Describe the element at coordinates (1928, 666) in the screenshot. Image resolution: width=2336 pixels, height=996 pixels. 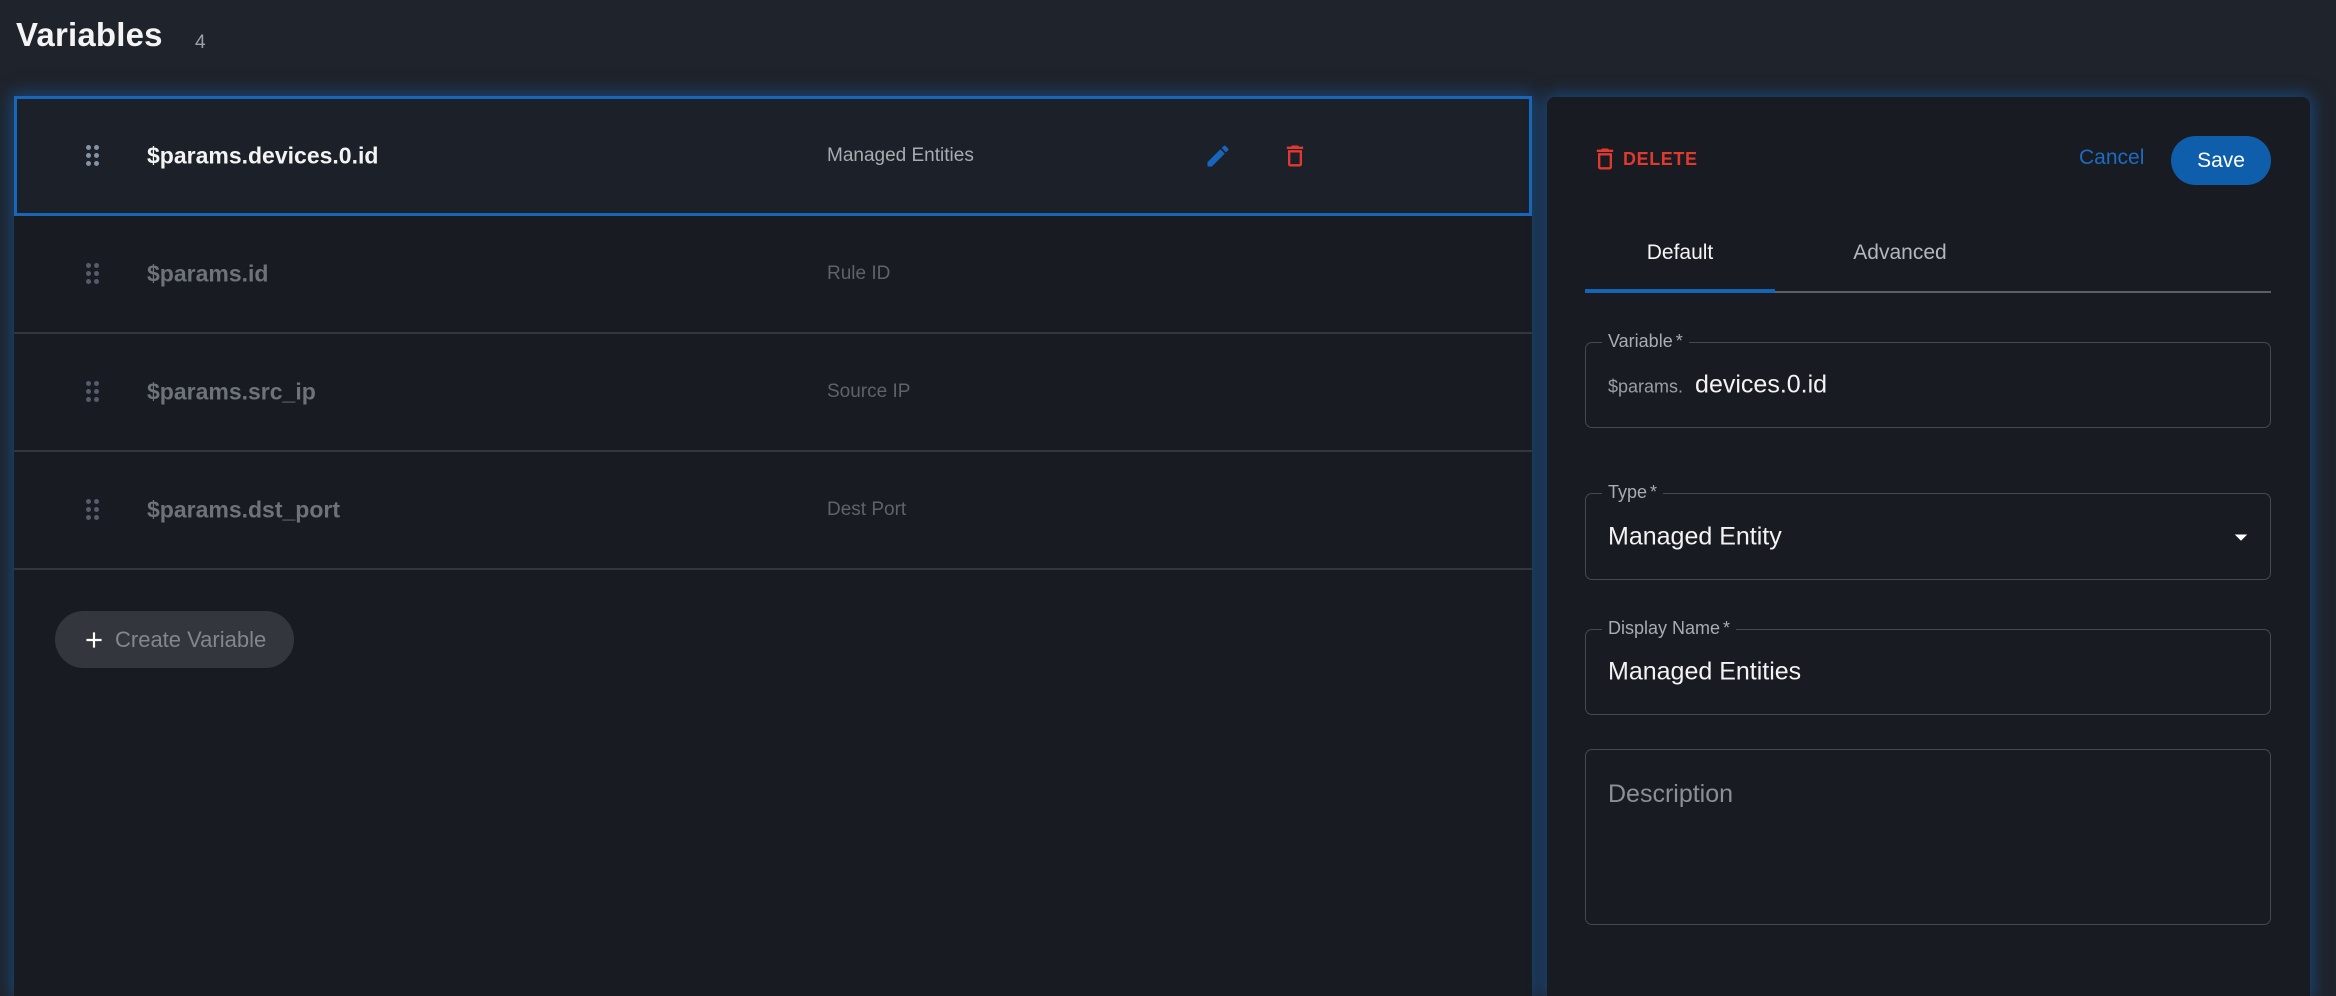
I see `display-name-field: Display Name * Managed Entities` at that location.